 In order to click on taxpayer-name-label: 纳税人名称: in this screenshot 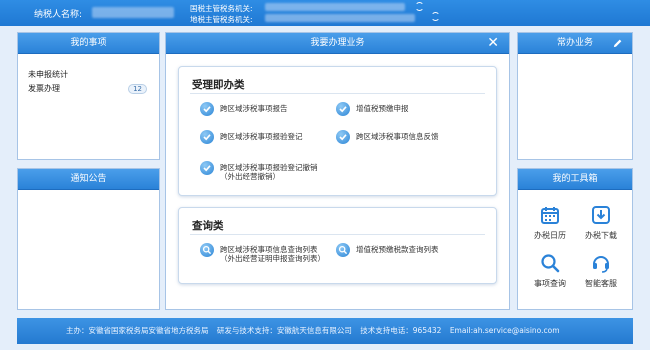, I will do `click(58, 15)`.